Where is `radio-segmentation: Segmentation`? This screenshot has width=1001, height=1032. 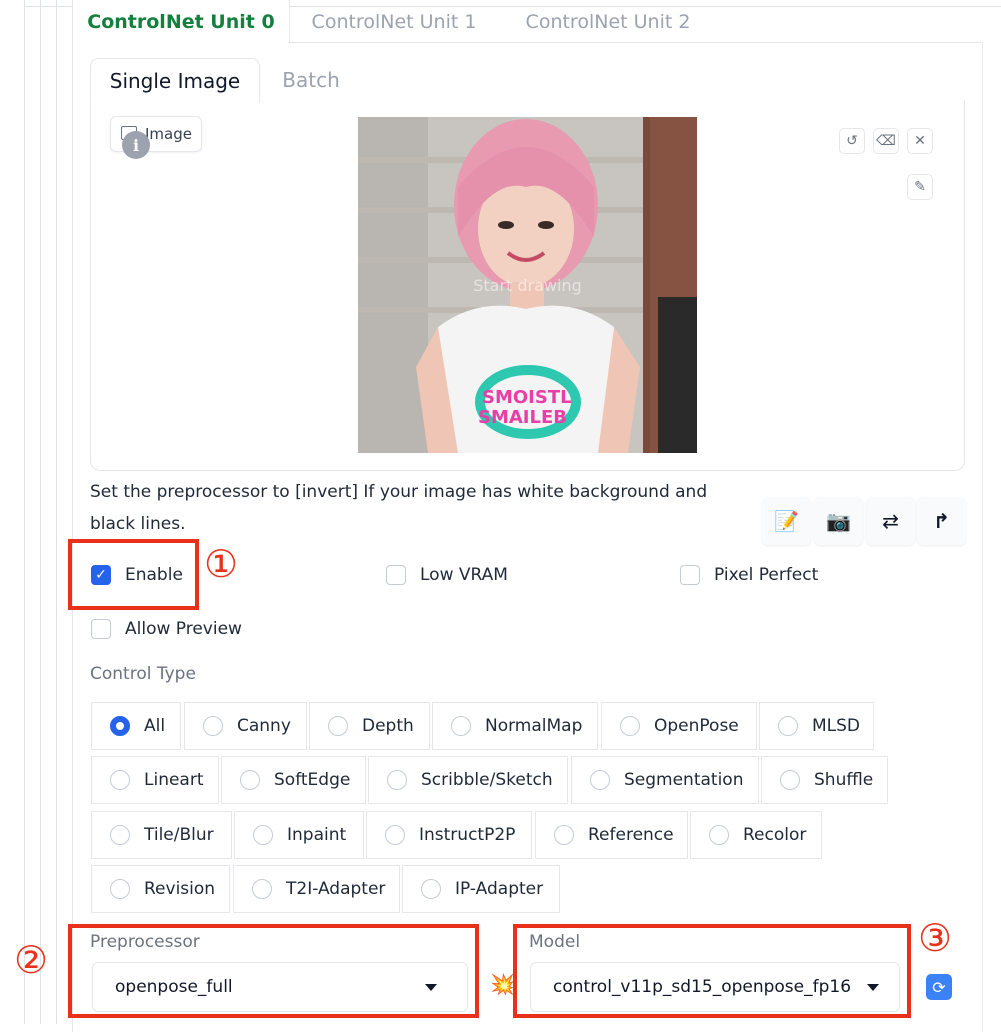
radio-segmentation: Segmentation is located at coordinates (665, 780).